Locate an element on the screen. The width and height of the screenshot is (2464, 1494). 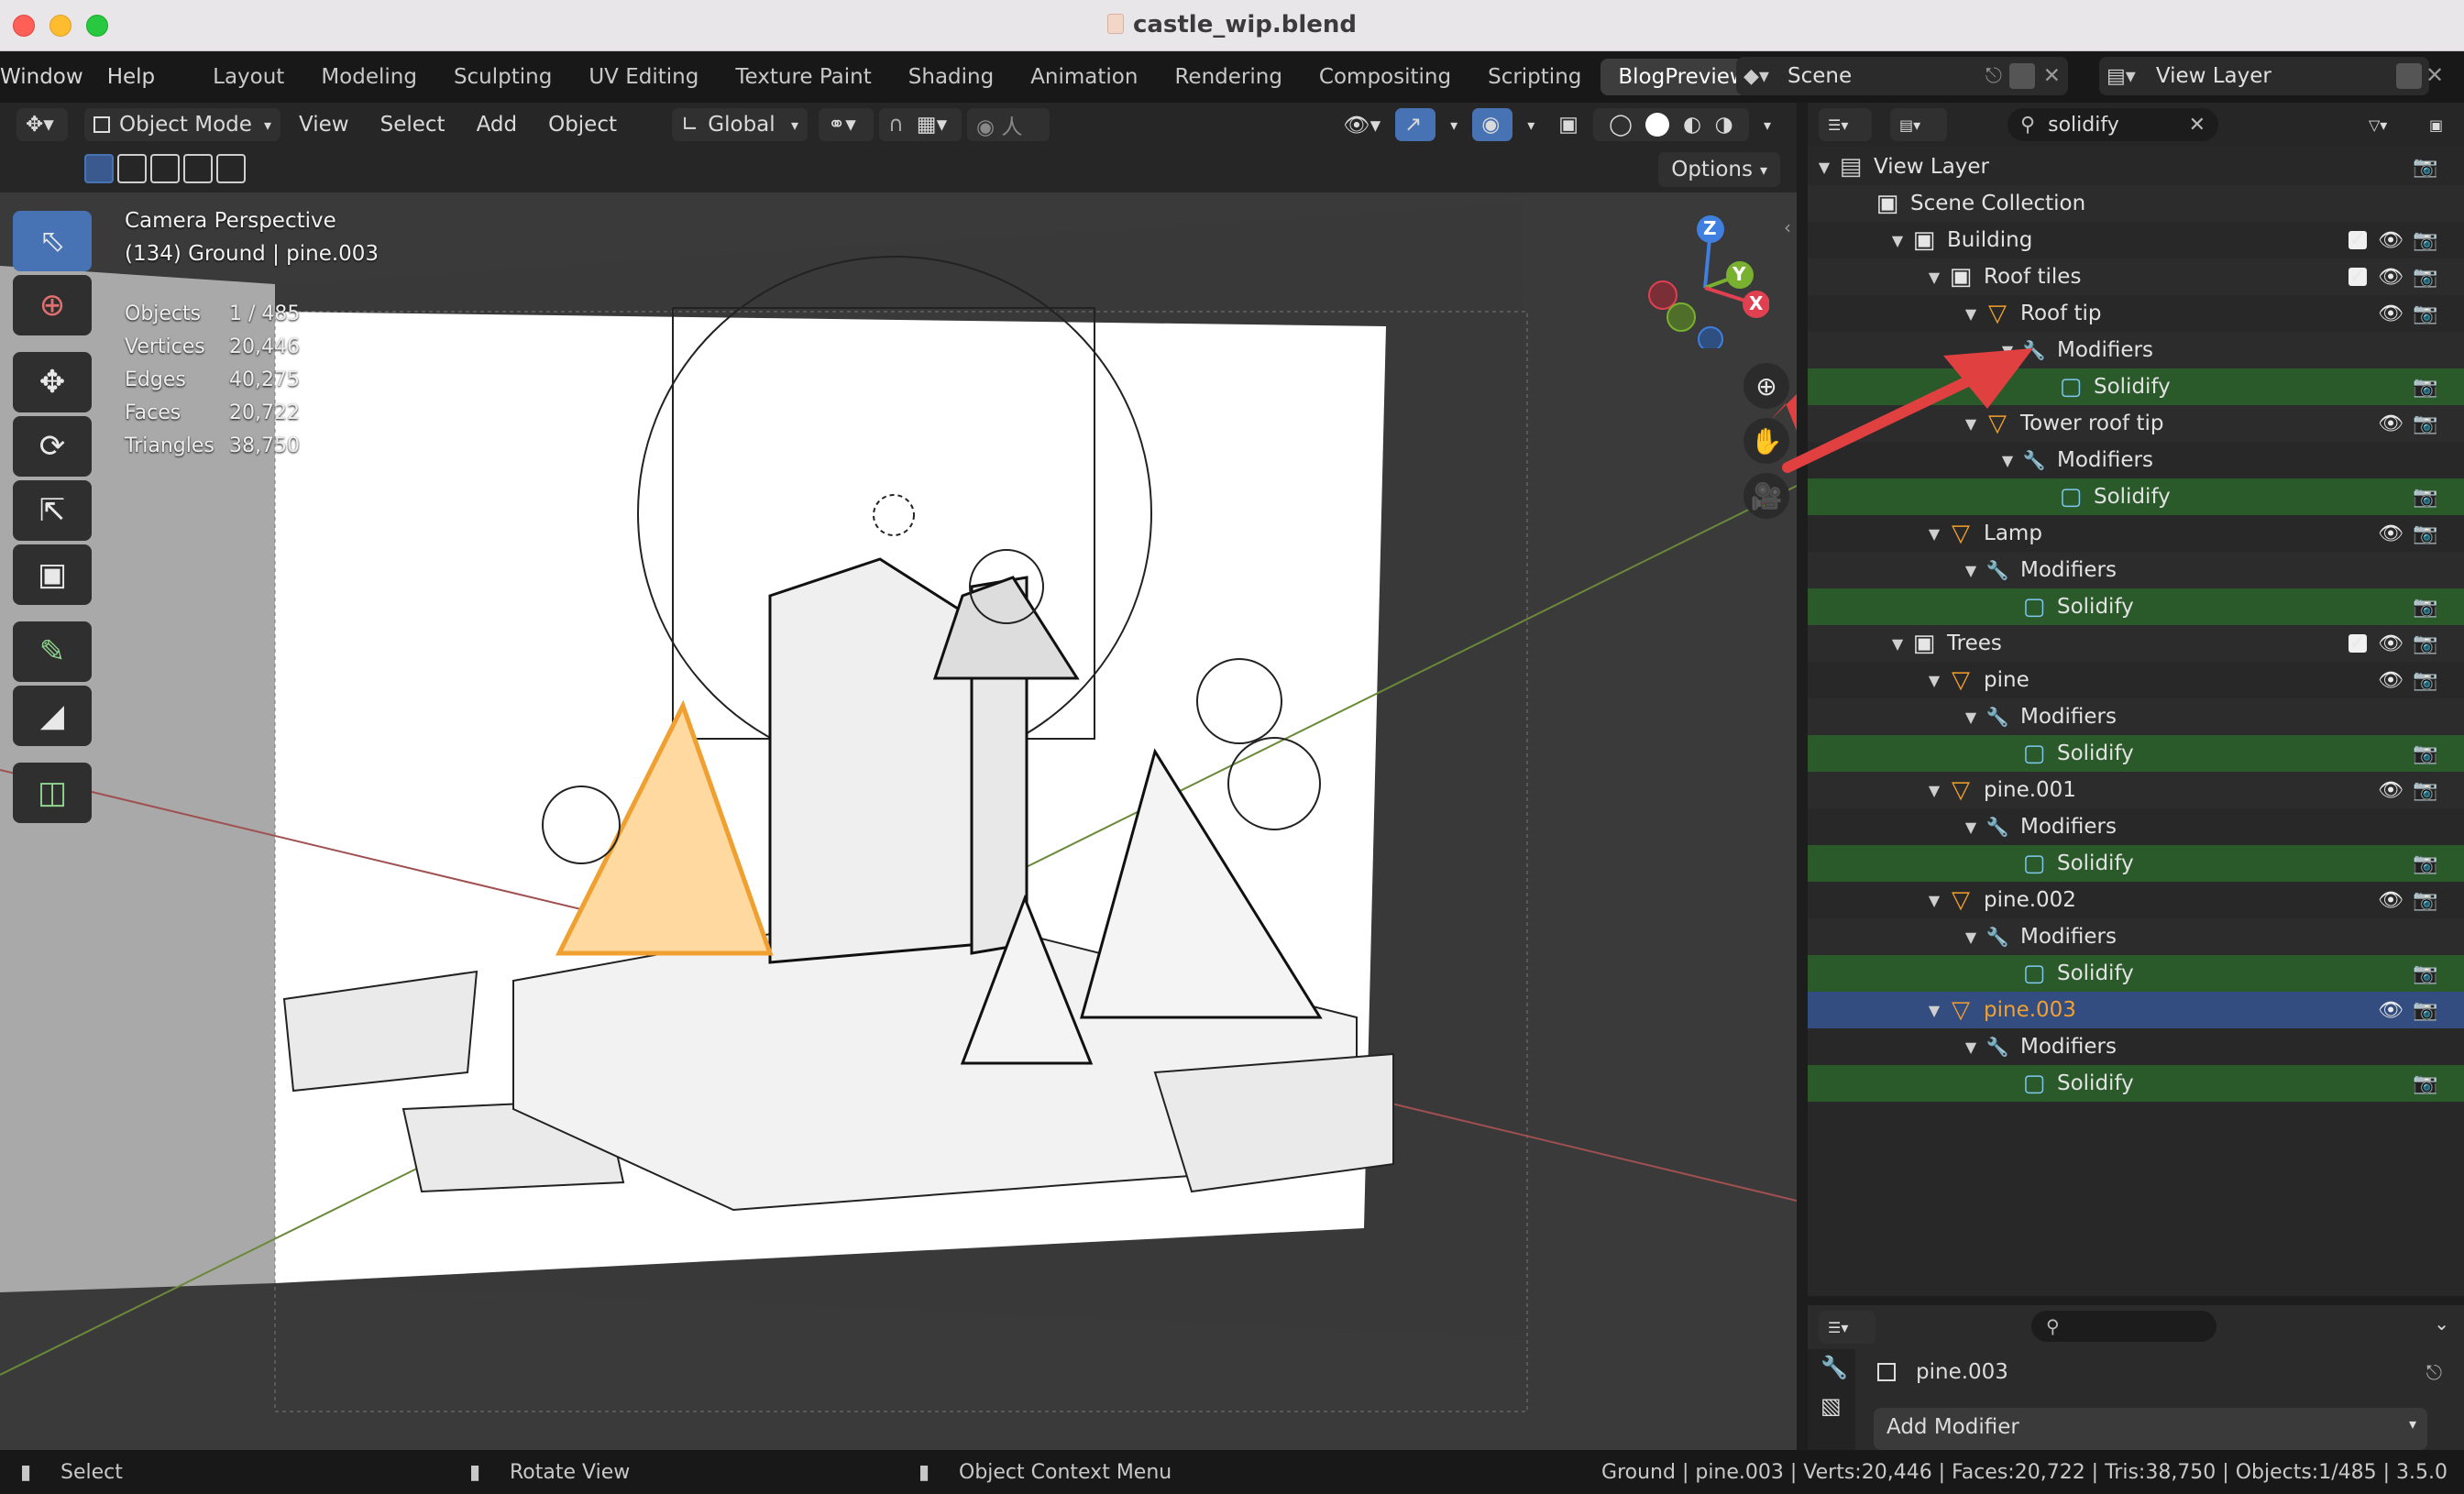
delete-view-layer-icon: ✕ is located at coordinates (2435, 75).